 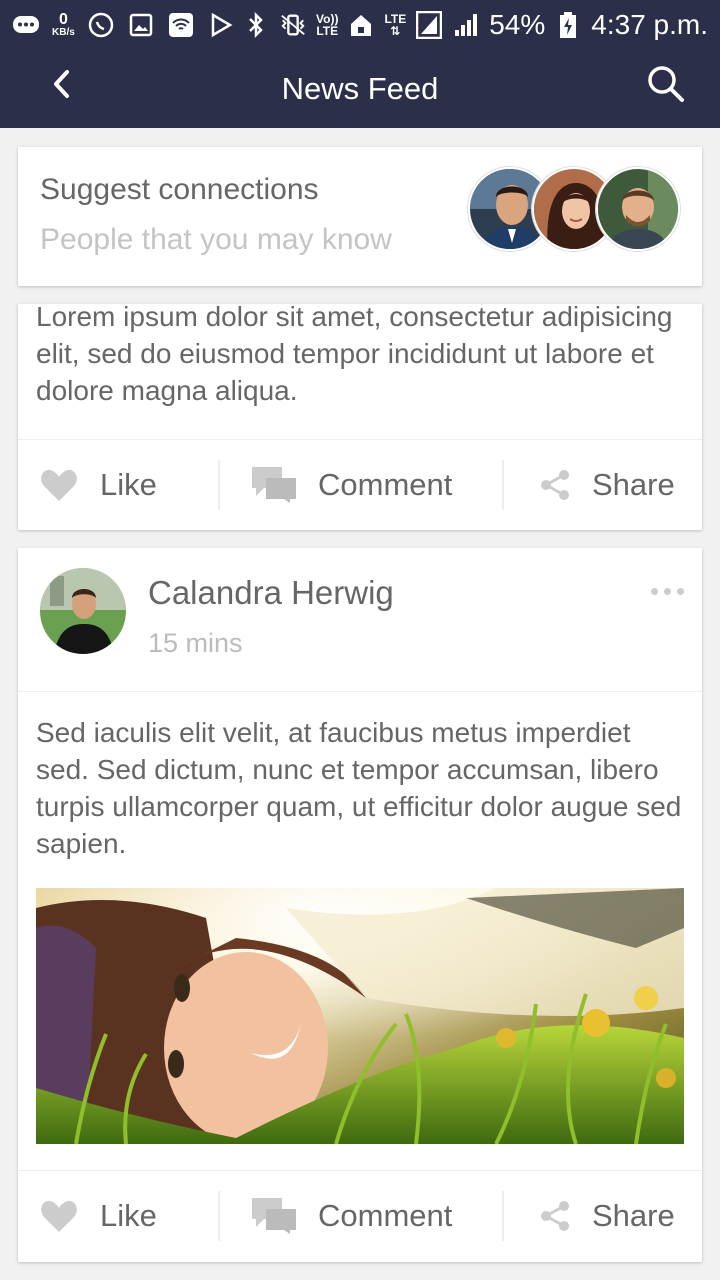 What do you see at coordinates (574, 209) in the screenshot?
I see `suggested-avatars` at bounding box center [574, 209].